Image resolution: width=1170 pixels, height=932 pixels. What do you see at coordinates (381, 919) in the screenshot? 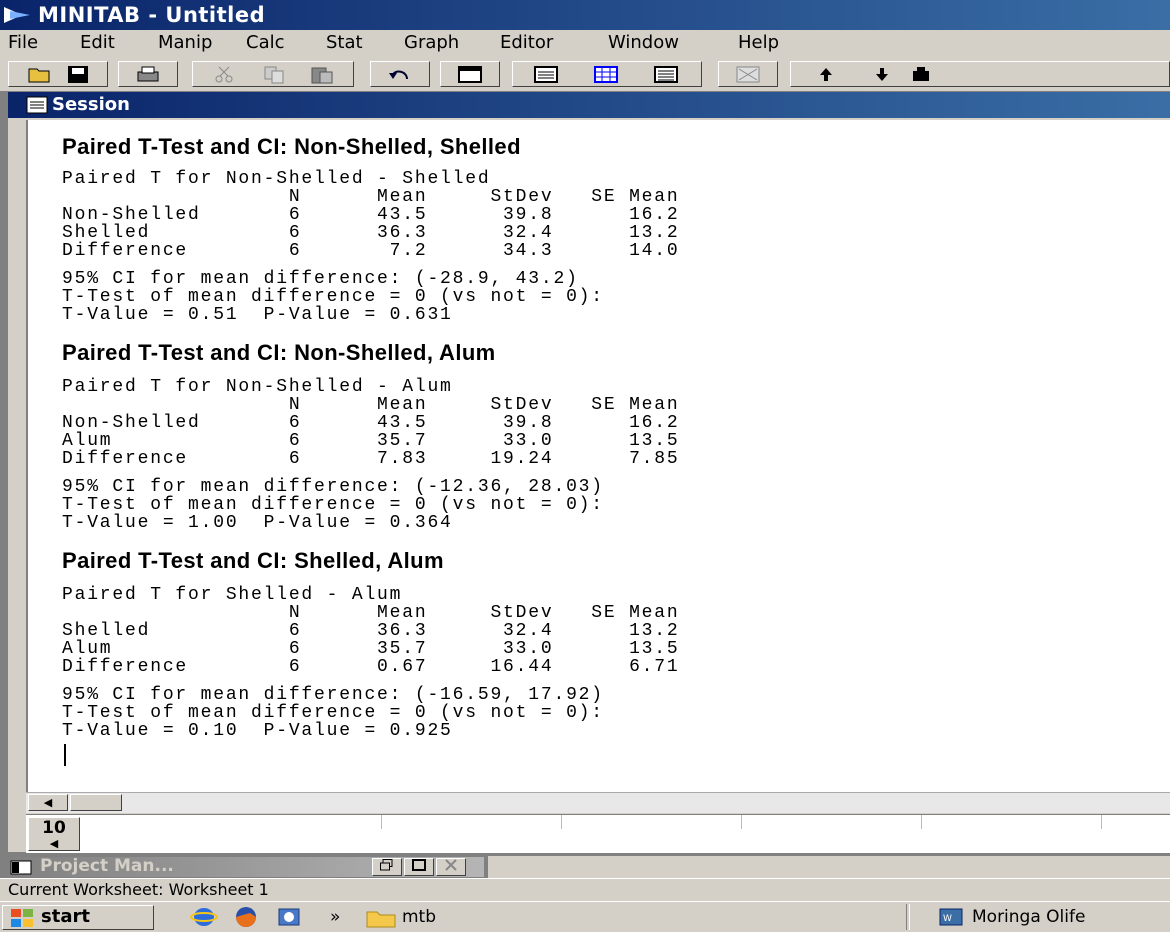
I see `folder-icon` at bounding box center [381, 919].